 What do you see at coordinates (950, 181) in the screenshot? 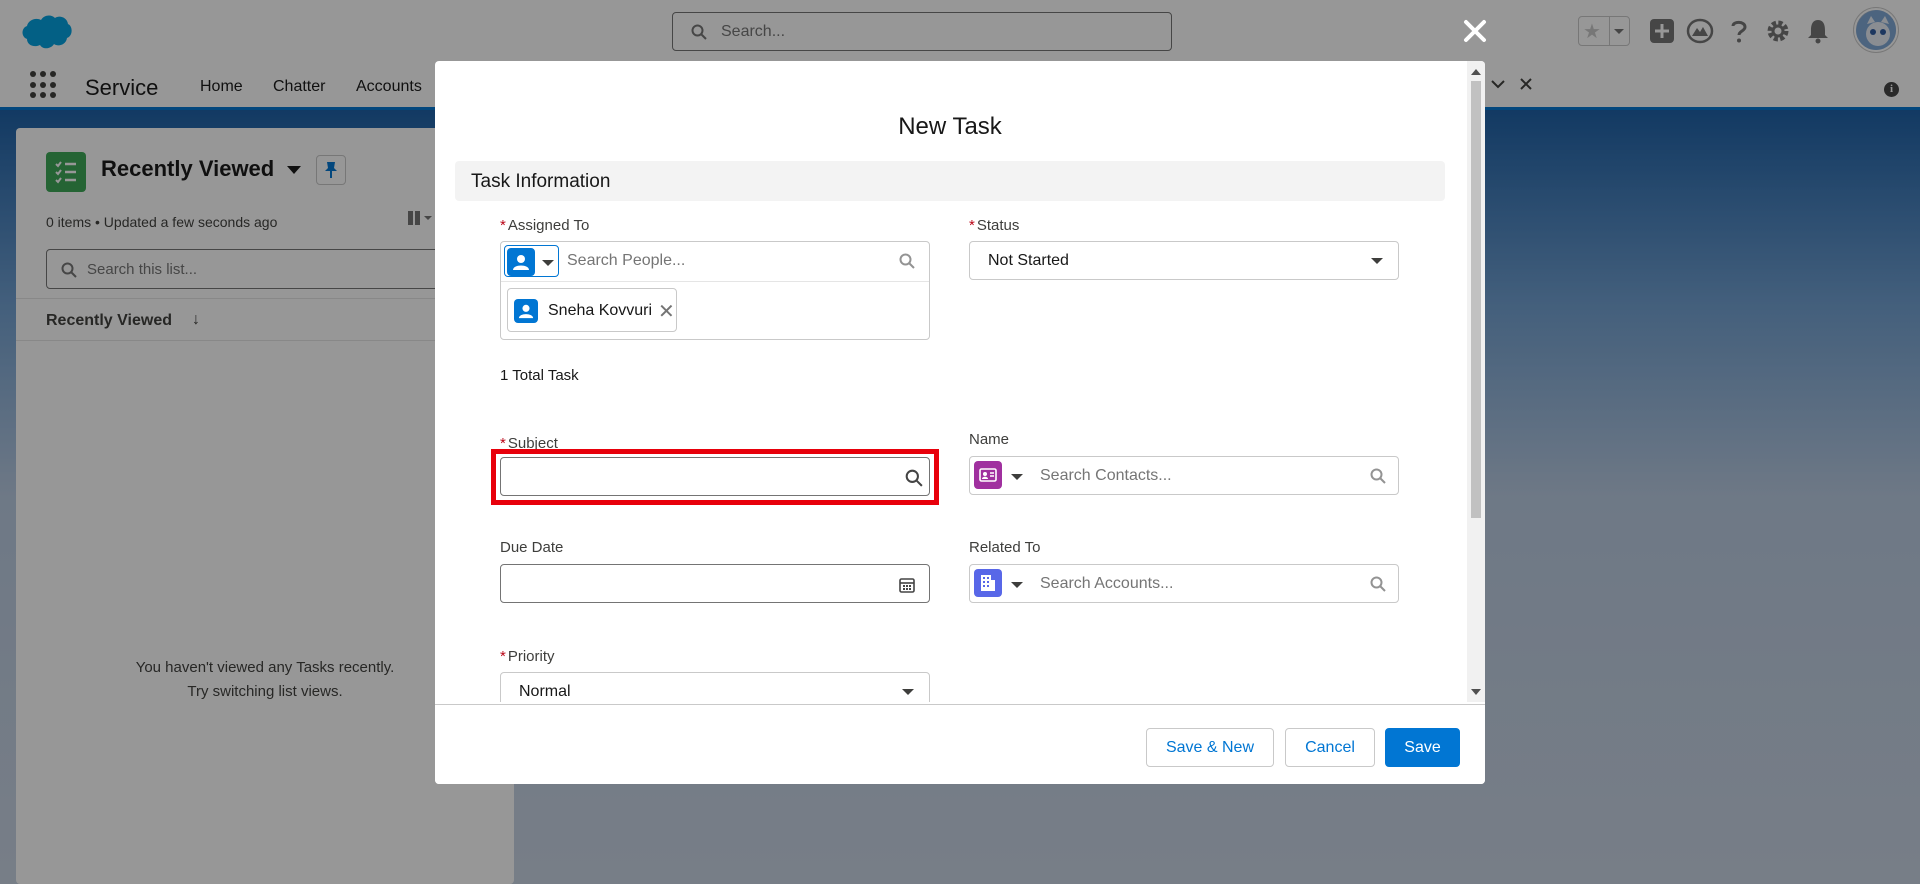
I see `section-header-task-information: Task Information` at bounding box center [950, 181].